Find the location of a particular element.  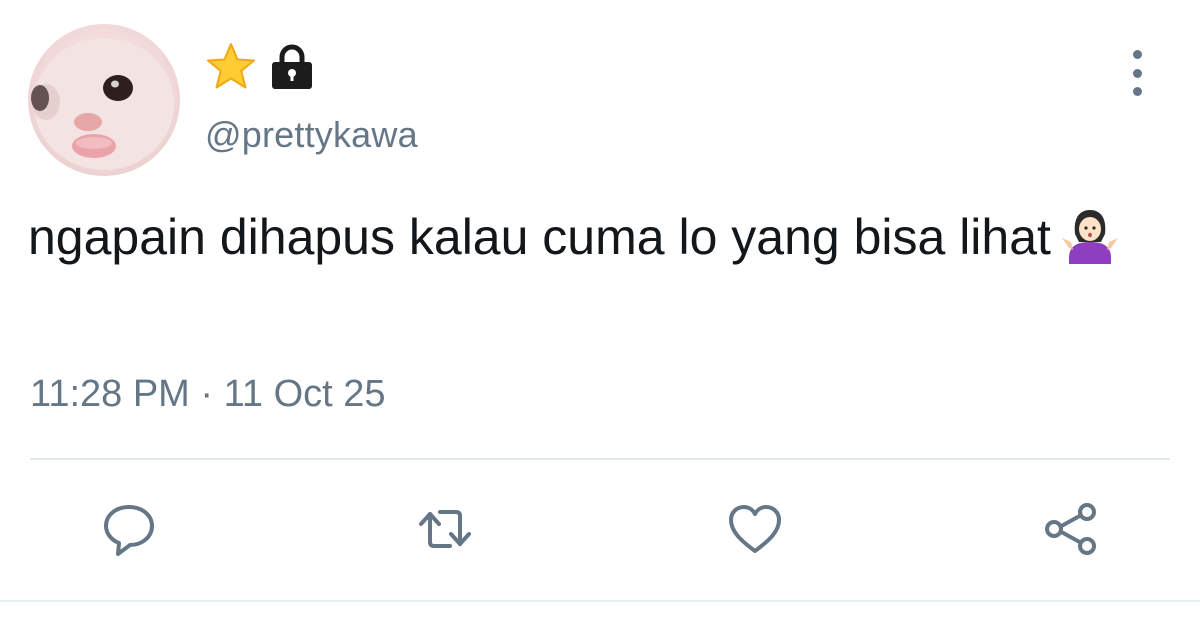

retweet-button is located at coordinates (445, 529).